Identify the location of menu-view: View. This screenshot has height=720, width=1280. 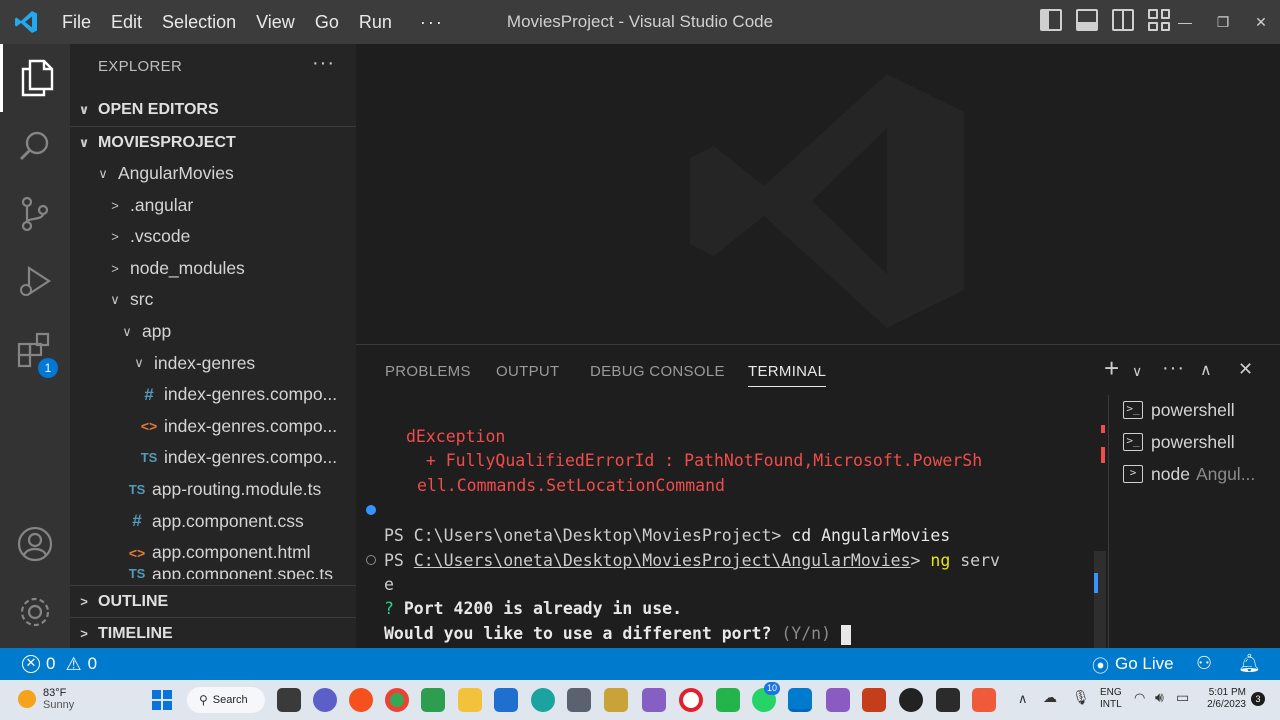
(275, 22).